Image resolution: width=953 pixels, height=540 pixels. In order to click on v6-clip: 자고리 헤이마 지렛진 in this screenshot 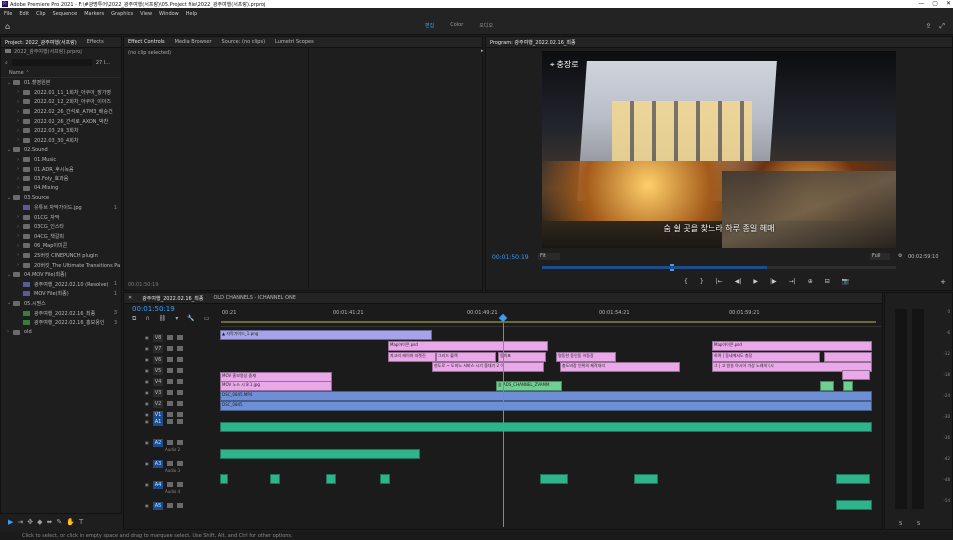, I will do `click(412, 357)`.